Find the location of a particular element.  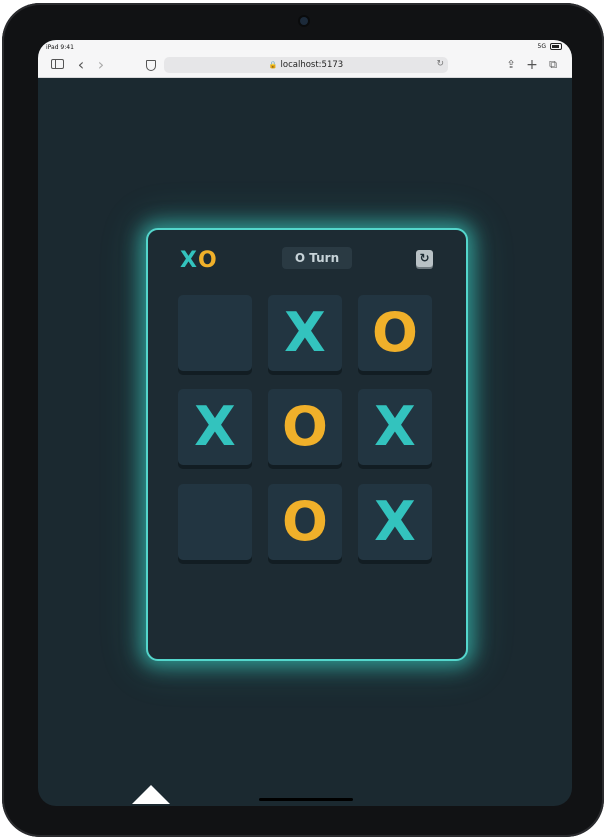

browser-toolbar: ‹ › 🔒 localhost:5173 ↻ ⇪ + ⧉ is located at coordinates (305, 66).